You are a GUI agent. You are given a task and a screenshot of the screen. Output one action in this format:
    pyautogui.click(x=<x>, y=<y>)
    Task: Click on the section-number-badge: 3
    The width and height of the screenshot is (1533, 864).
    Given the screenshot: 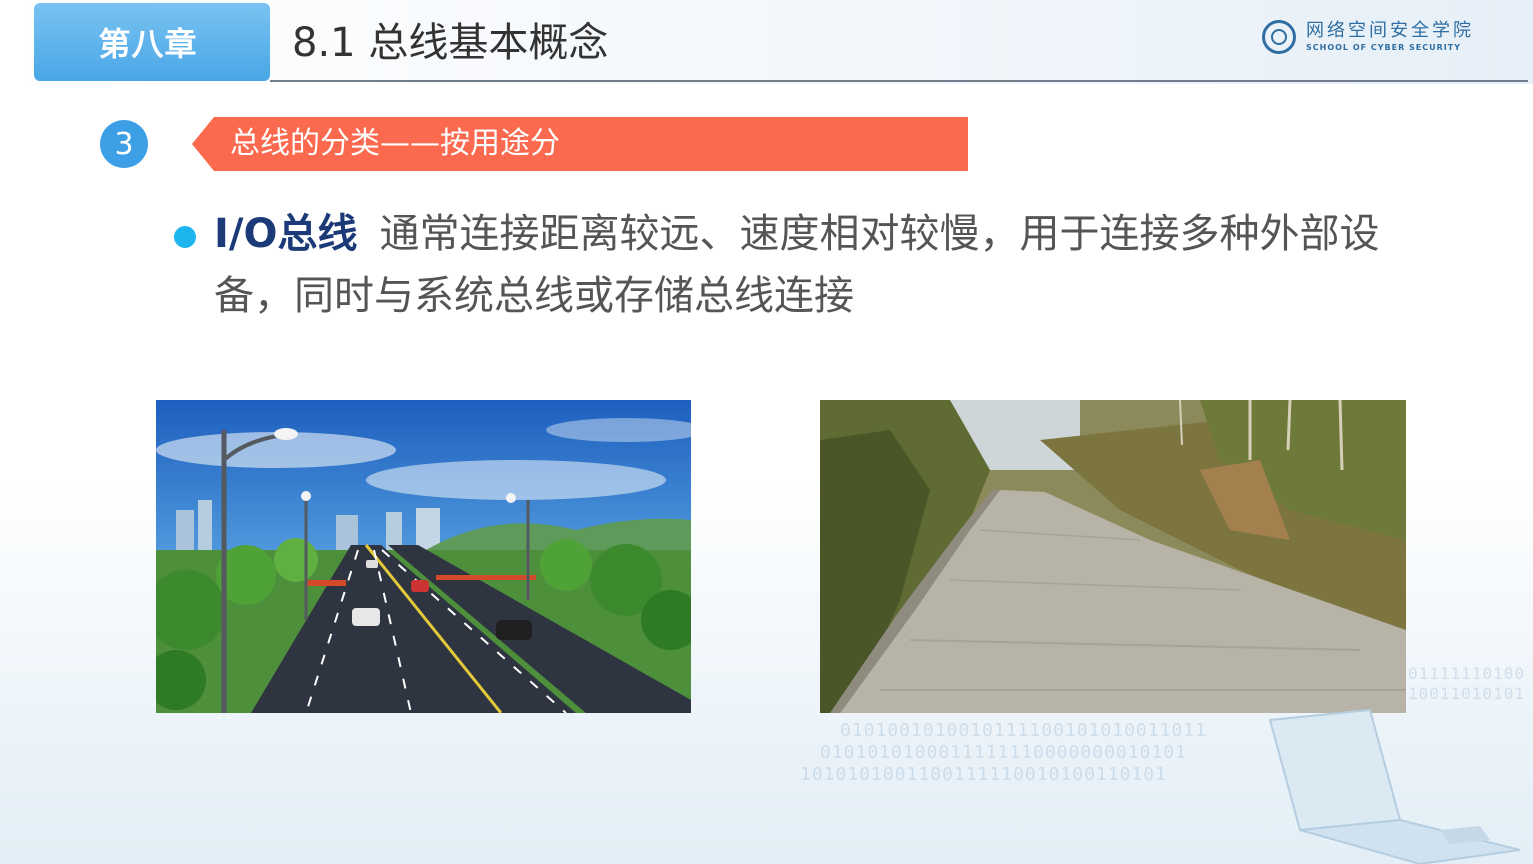 What is the action you would take?
    pyautogui.click(x=124, y=144)
    